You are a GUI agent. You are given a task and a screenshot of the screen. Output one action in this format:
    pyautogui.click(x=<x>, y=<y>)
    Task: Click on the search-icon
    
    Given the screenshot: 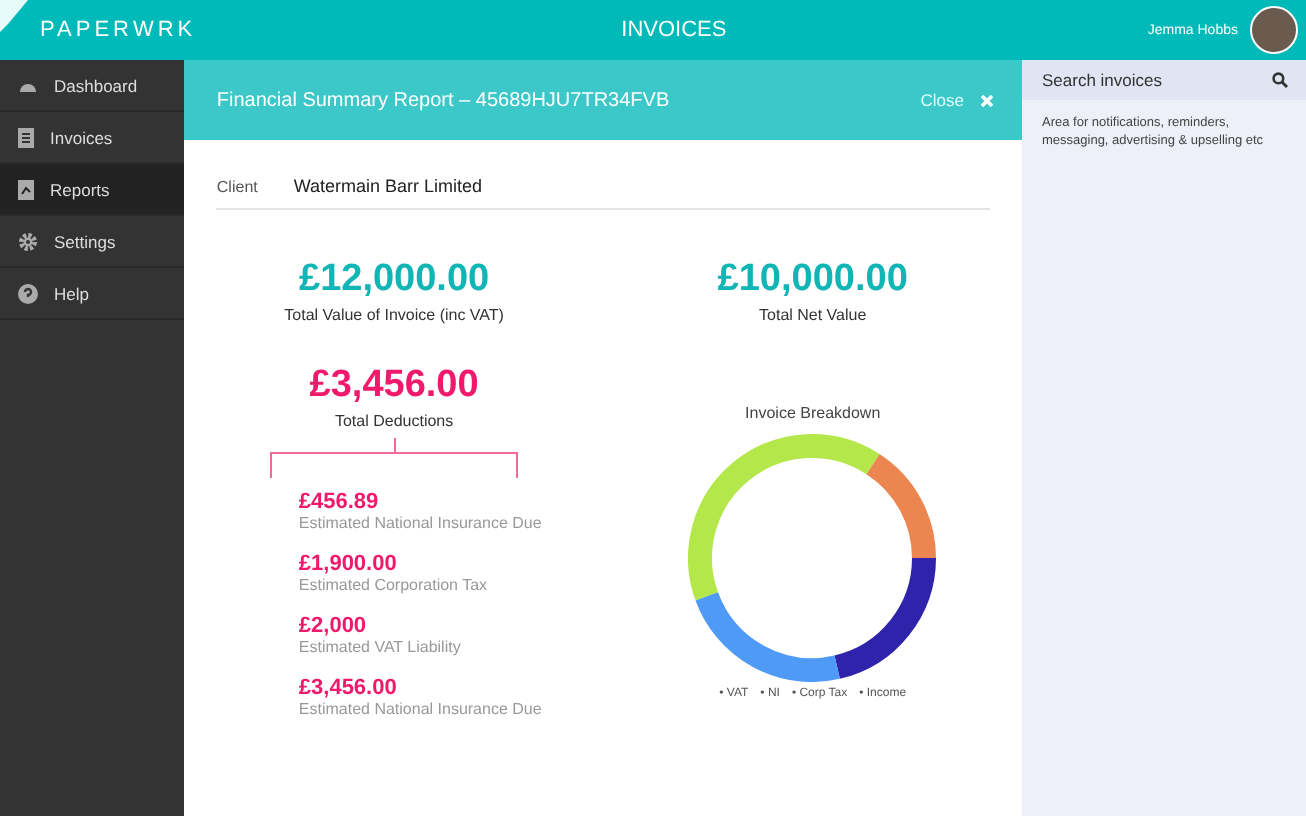 What is the action you would take?
    pyautogui.click(x=1280, y=80)
    